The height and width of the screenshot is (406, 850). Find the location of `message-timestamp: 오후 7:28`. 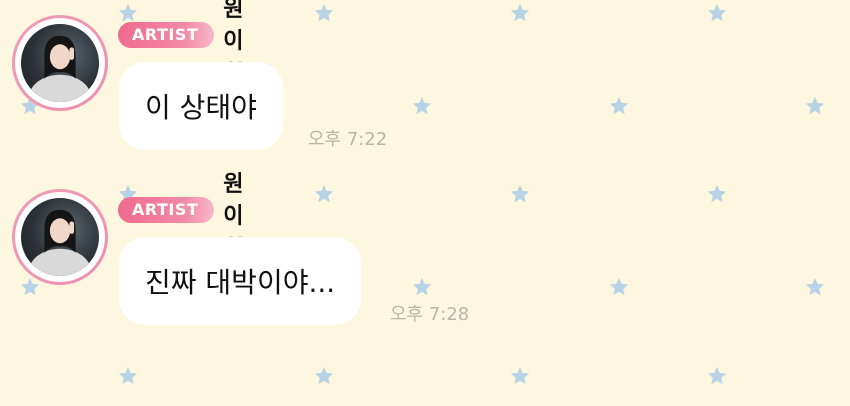

message-timestamp: 오후 7:28 is located at coordinates (430, 314).